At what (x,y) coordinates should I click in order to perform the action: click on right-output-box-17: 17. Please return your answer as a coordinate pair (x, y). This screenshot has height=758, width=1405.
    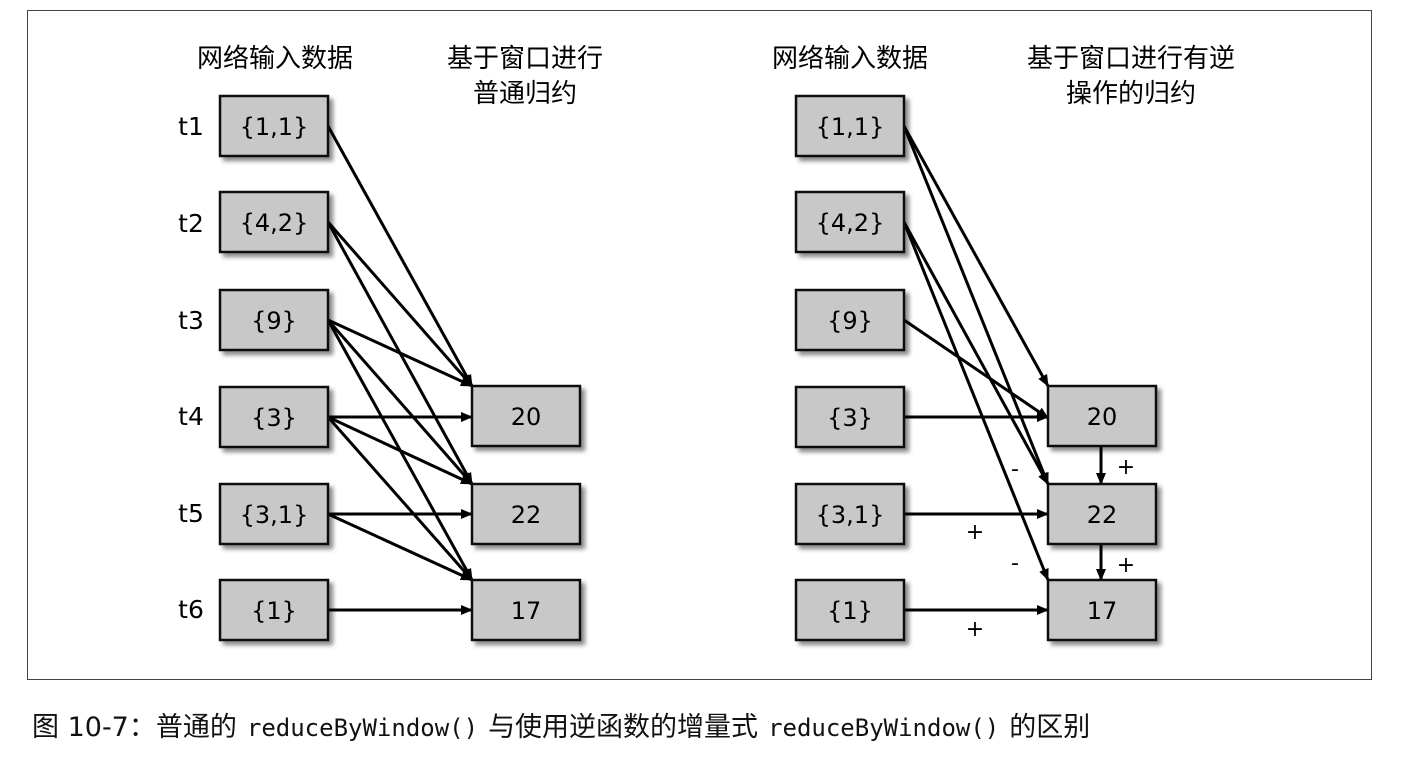
    Looking at the image, I should click on (1102, 610).